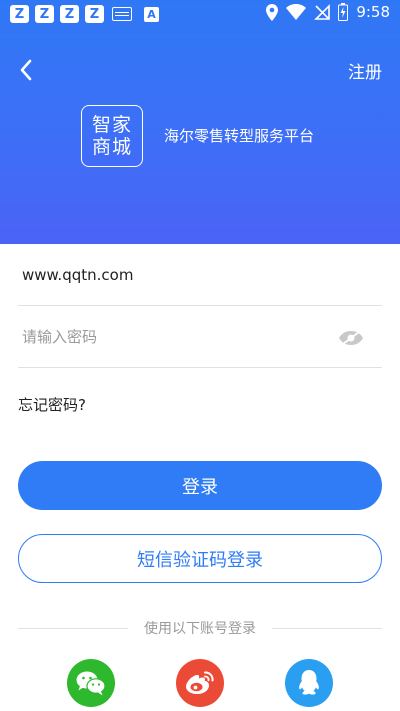  What do you see at coordinates (151, 14) in the screenshot?
I see `a-icon: A` at bounding box center [151, 14].